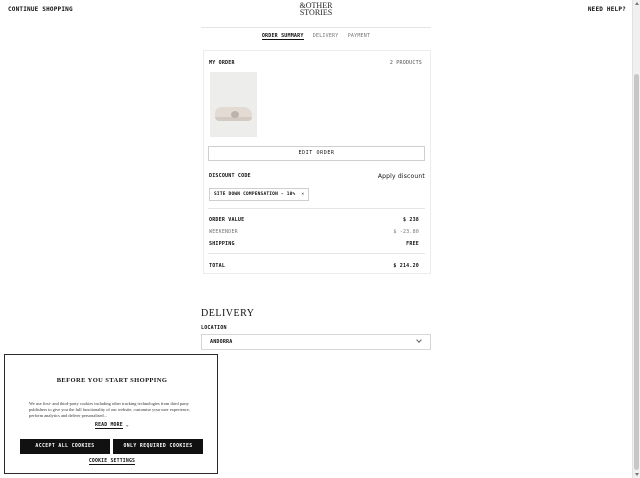 Image resolution: width=640 pixels, height=478 pixels. I want to click on step-order-summary: ORDER SUMMARY, so click(282, 36).